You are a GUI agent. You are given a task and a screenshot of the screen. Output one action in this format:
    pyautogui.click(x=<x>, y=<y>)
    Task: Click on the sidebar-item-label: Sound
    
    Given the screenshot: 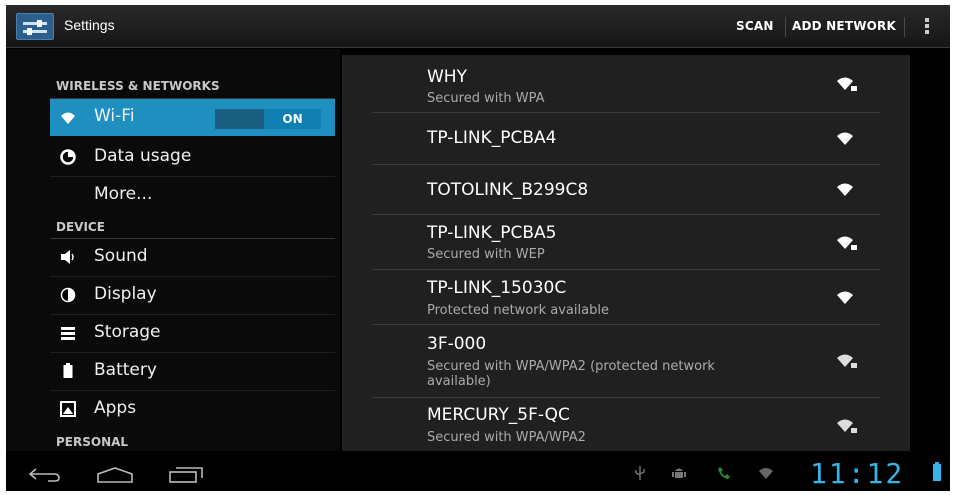 What is the action you would take?
    pyautogui.click(x=121, y=256)
    